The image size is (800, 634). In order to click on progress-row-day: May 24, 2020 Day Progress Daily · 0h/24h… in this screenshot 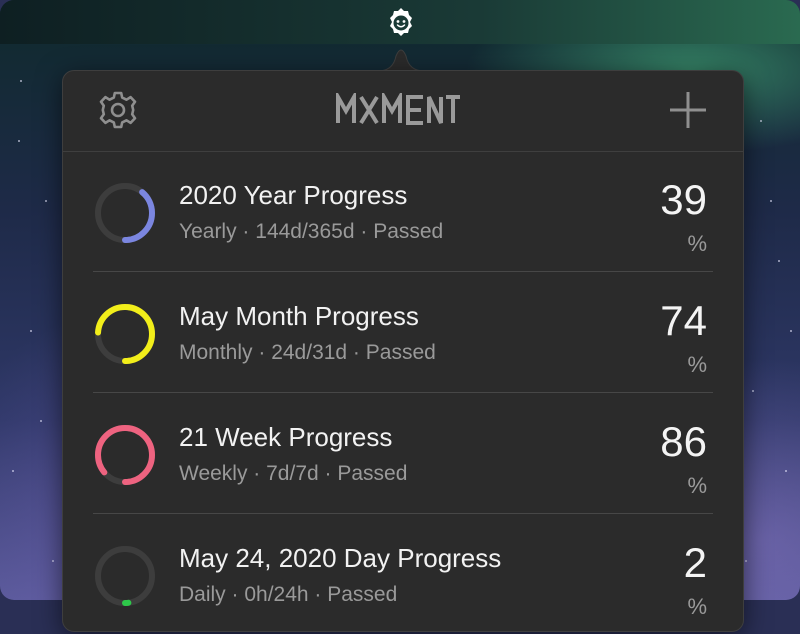, I will do `click(403, 574)`.